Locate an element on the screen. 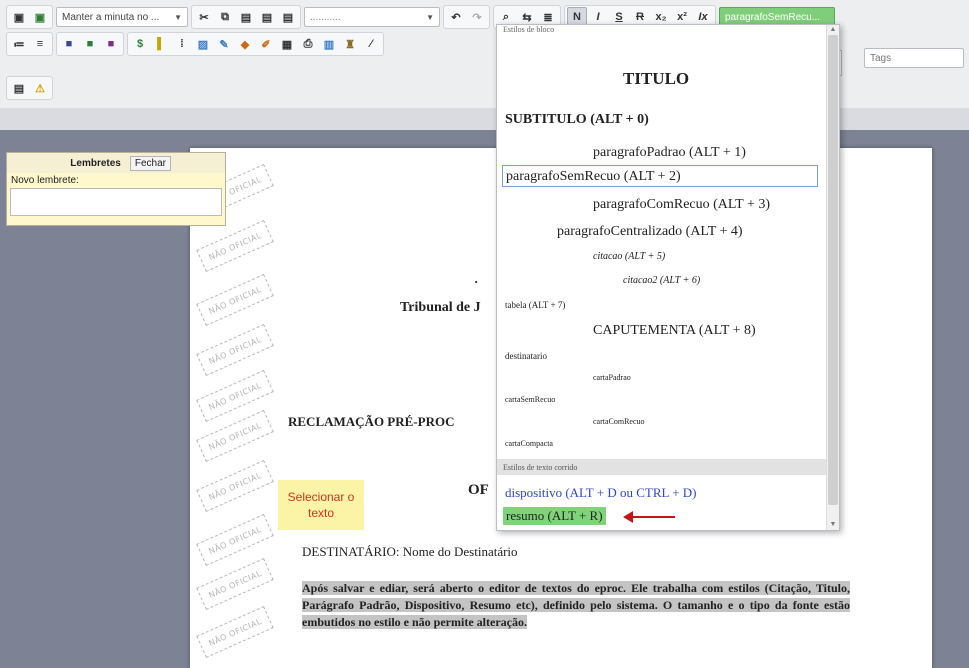 Image resolution: width=969 pixels, height=668 pixels. scroll-up-icon: ▲ is located at coordinates (833, 29).